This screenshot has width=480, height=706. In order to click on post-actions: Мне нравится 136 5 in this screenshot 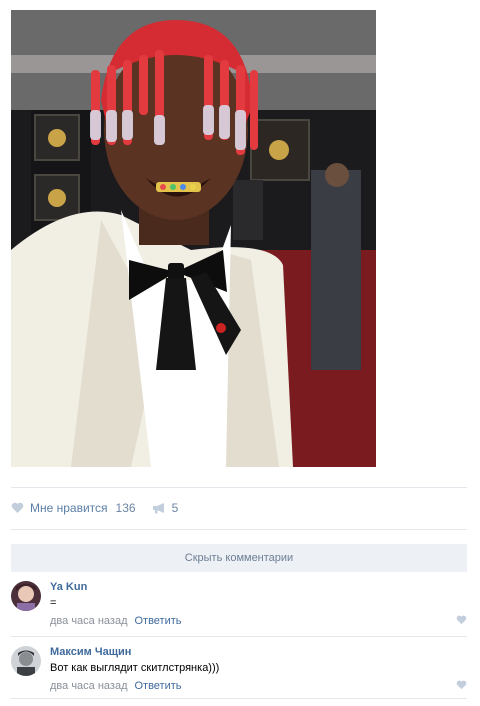, I will do `click(102, 508)`.